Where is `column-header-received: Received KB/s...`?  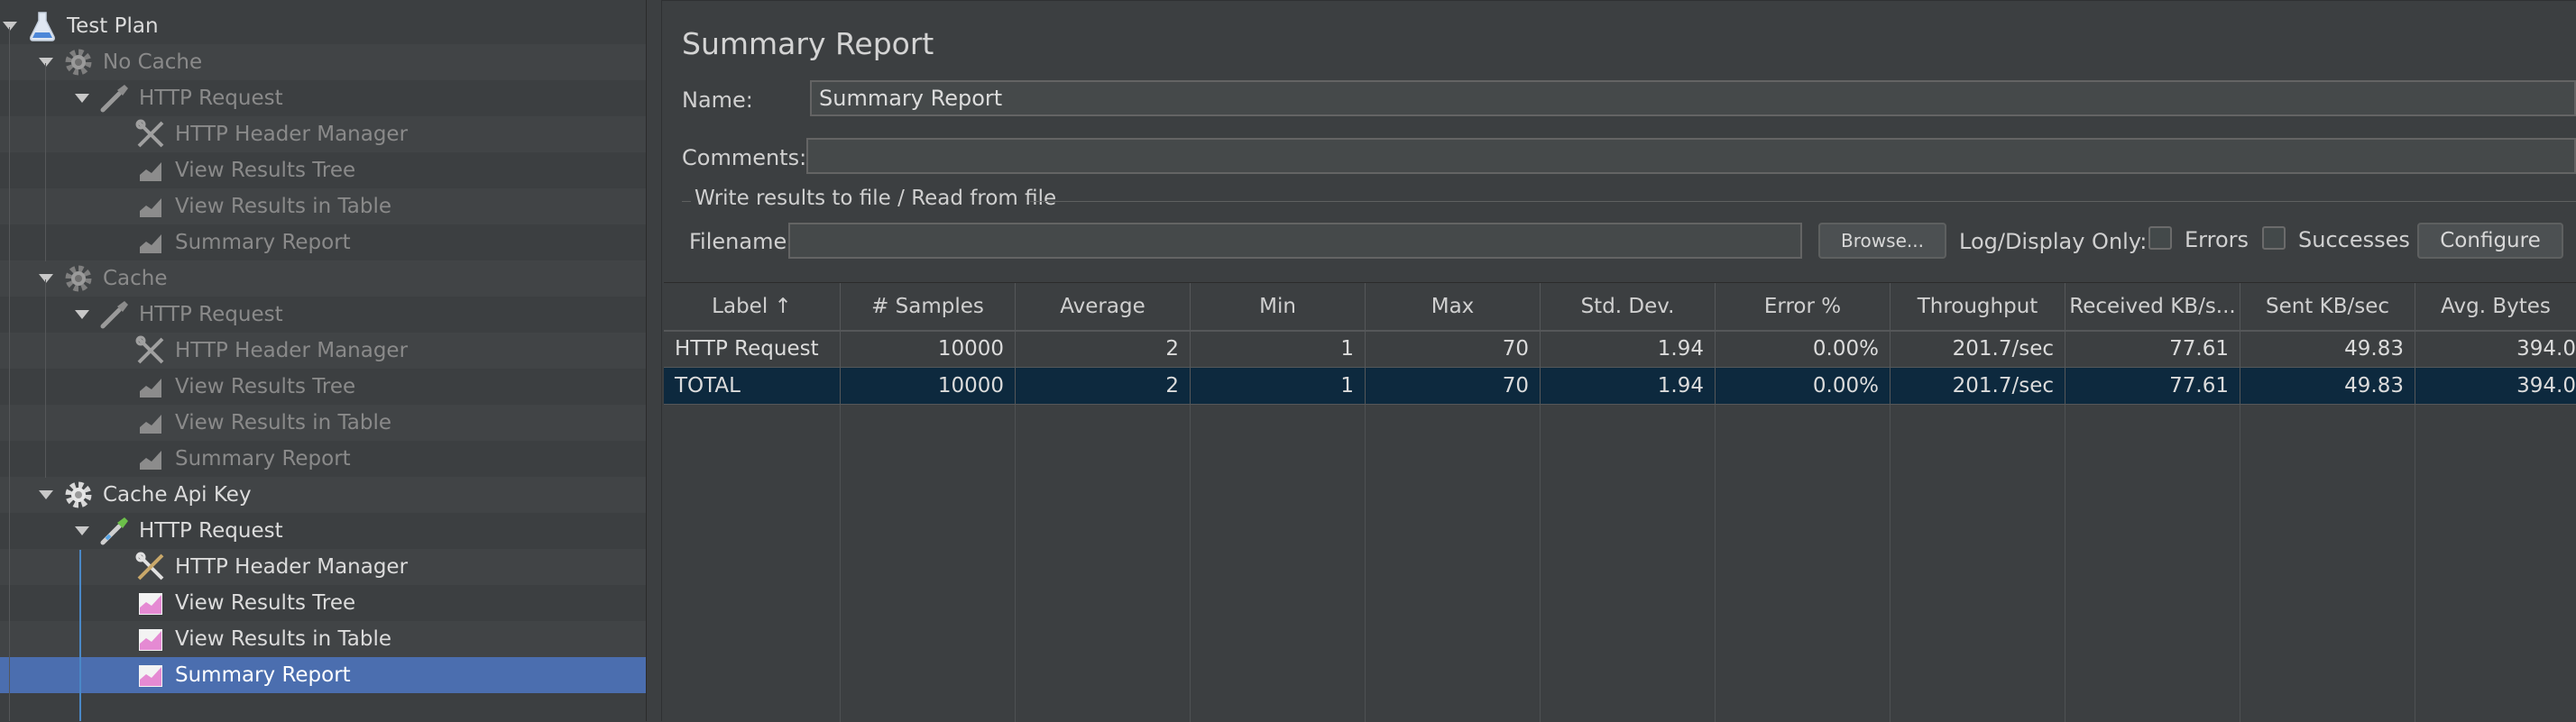
column-header-received: Received KB/s... is located at coordinates (2152, 306).